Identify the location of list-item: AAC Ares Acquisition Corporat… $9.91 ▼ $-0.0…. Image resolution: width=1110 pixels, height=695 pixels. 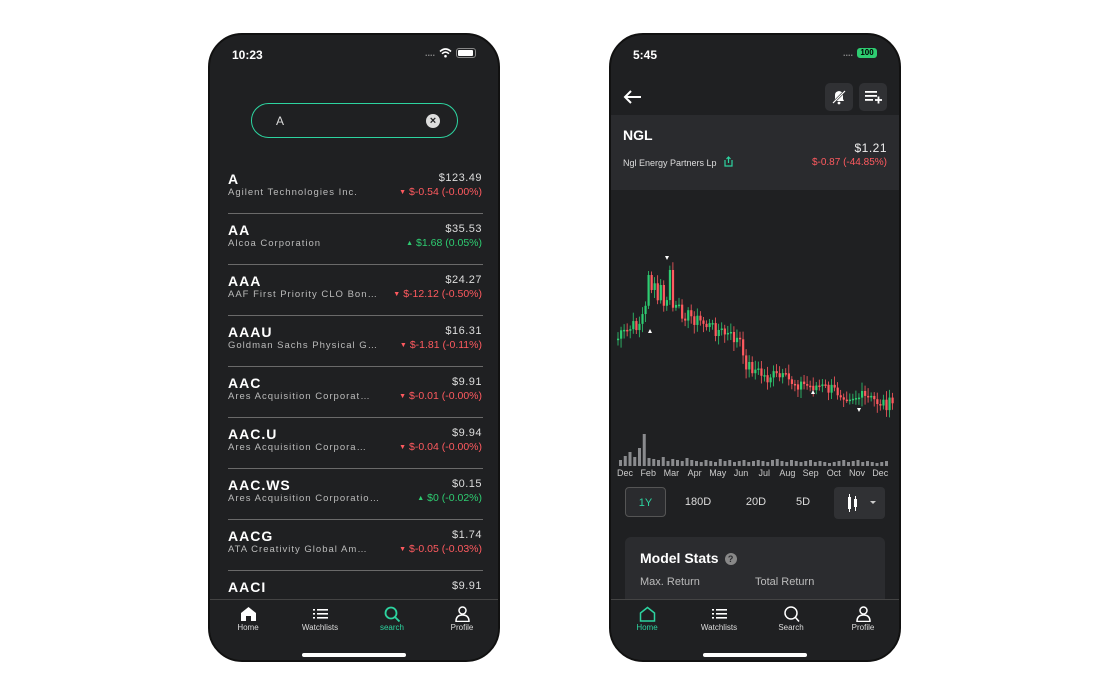
(355, 392).